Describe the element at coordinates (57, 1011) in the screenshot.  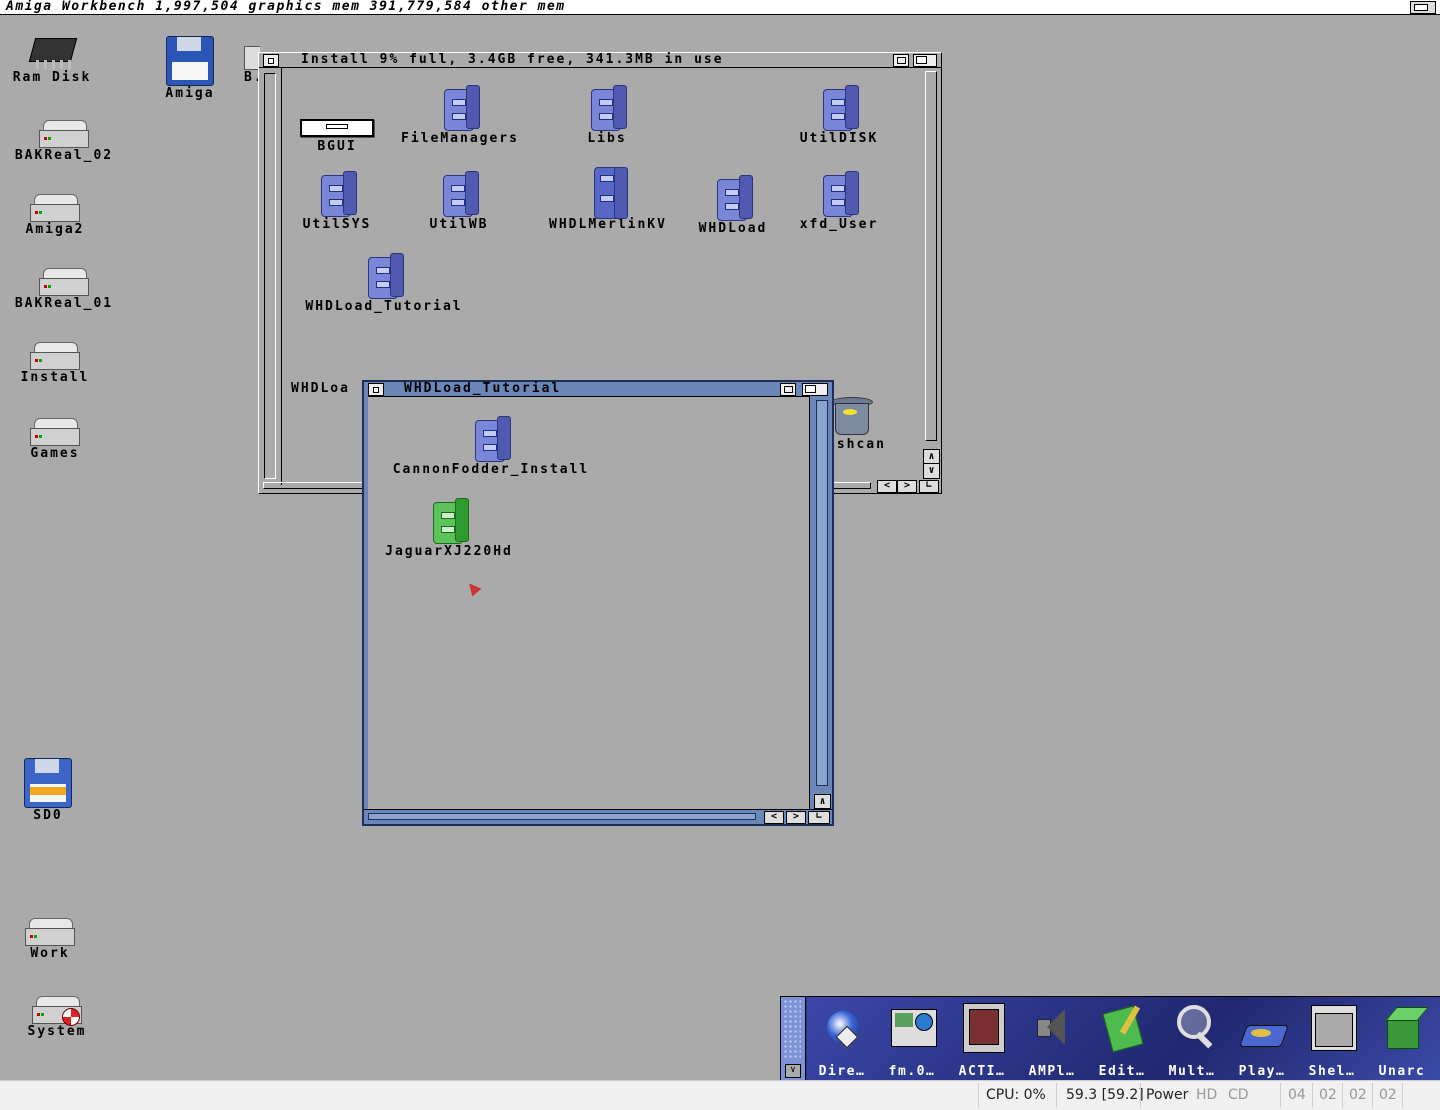
I see `system-drive-icon` at that location.